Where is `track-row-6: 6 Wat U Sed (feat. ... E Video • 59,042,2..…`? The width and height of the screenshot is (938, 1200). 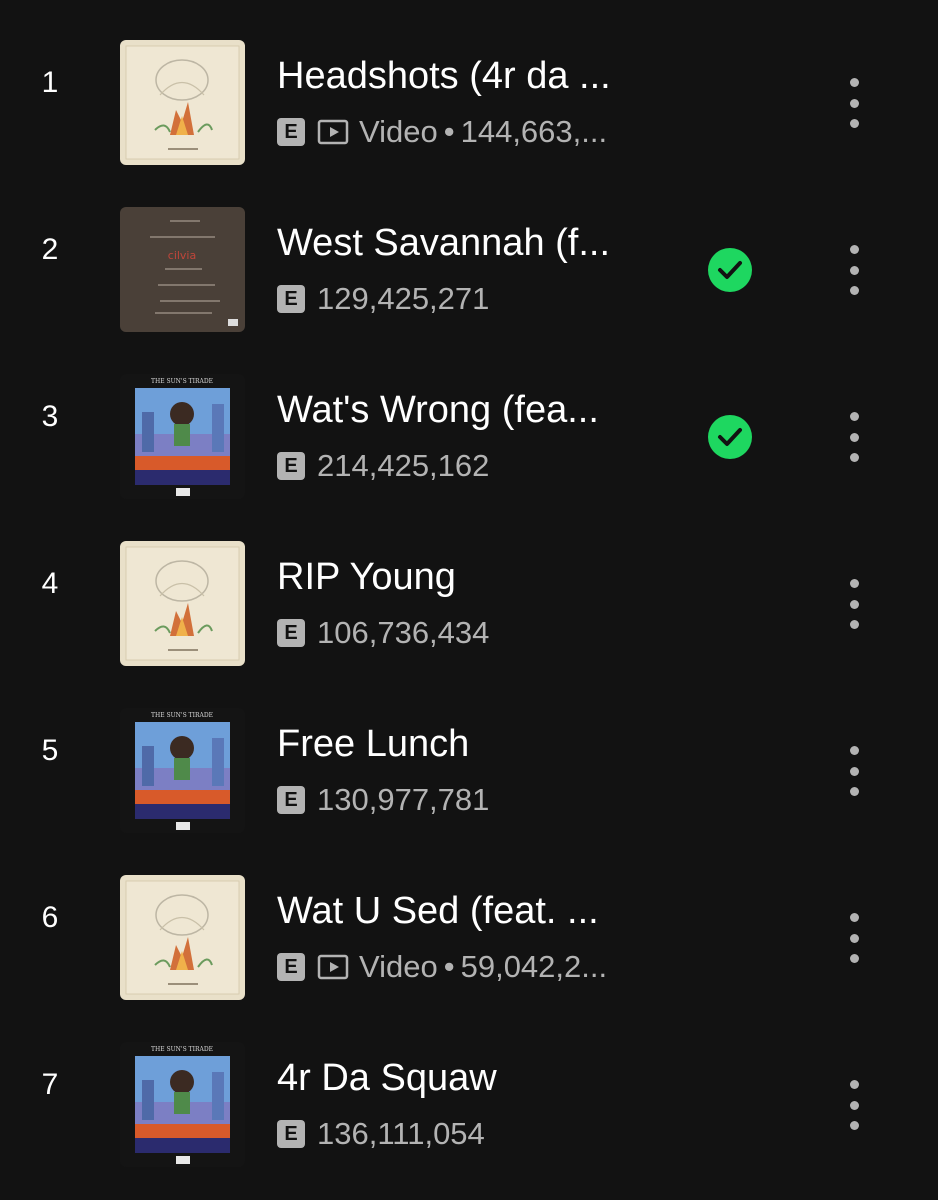
track-row-6: 6 Wat U Sed (feat. ... E Video • 59,042,2..… is located at coordinates (469, 918).